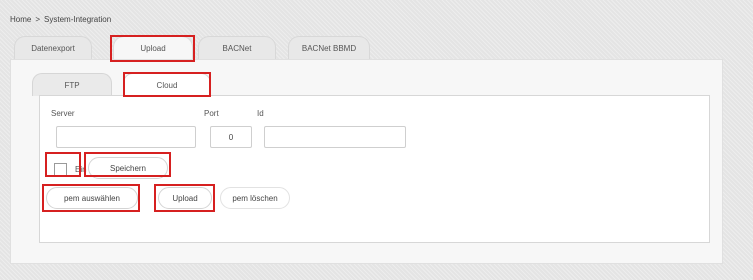 The image size is (753, 280). What do you see at coordinates (81, 169) in the screenshot?
I see `ein-label: Ein` at bounding box center [81, 169].